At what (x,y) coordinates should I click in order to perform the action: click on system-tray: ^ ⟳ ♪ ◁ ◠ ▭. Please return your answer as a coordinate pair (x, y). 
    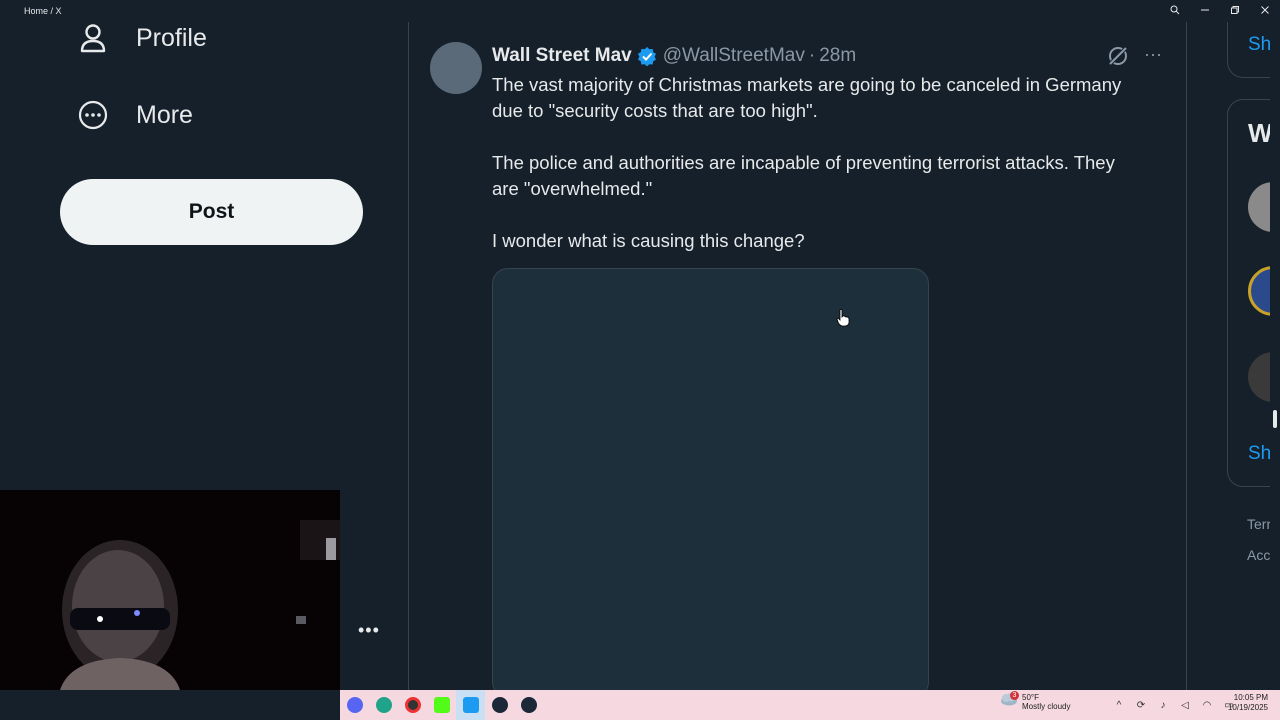
    Looking at the image, I should click on (1174, 705).